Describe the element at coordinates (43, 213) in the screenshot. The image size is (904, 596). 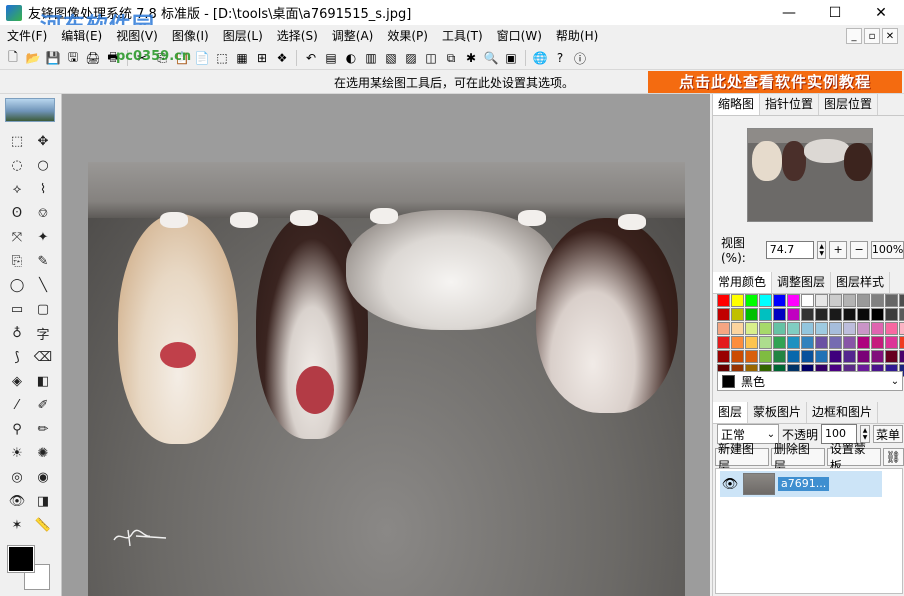
I see `magnetic-select-tool: ⎊` at that location.